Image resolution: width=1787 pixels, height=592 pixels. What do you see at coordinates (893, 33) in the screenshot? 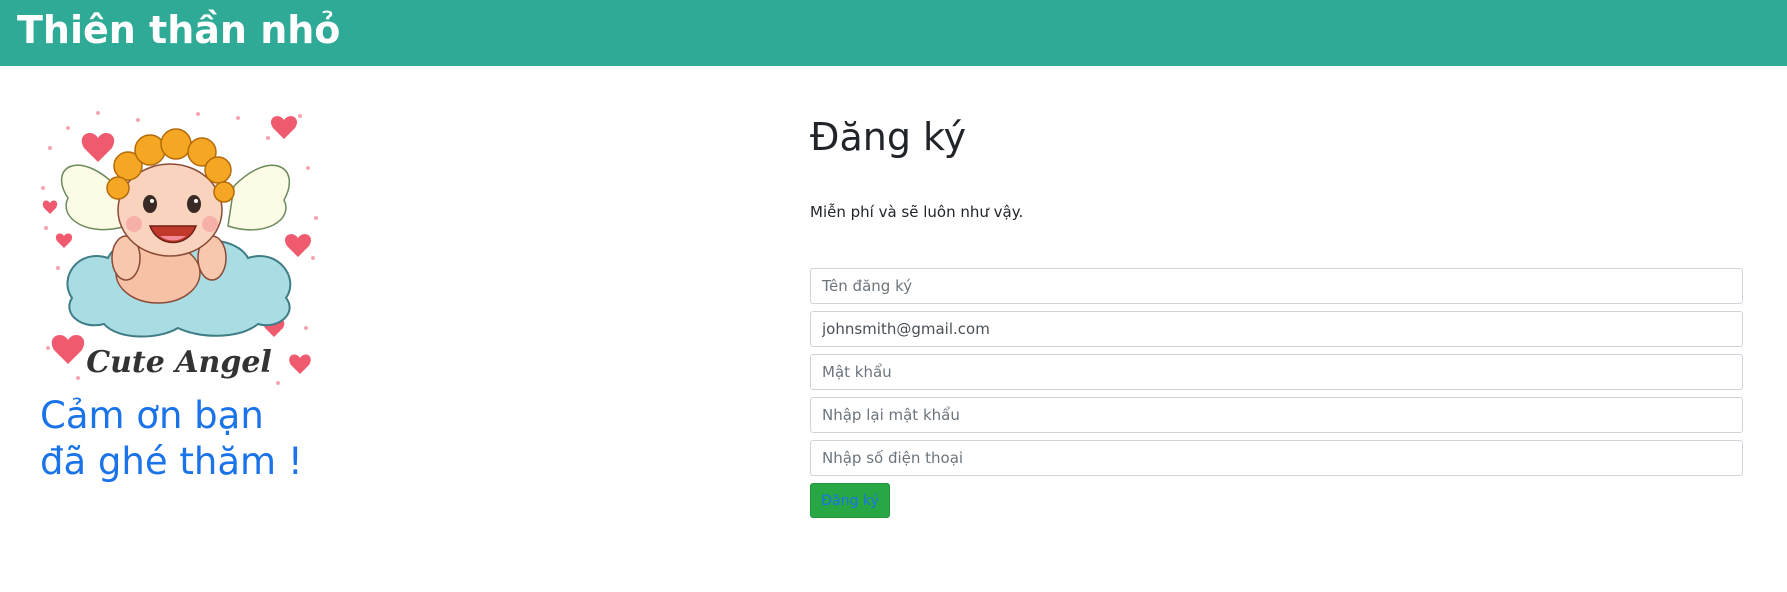
I see `top-bar: Thiên thần nhỏ` at bounding box center [893, 33].